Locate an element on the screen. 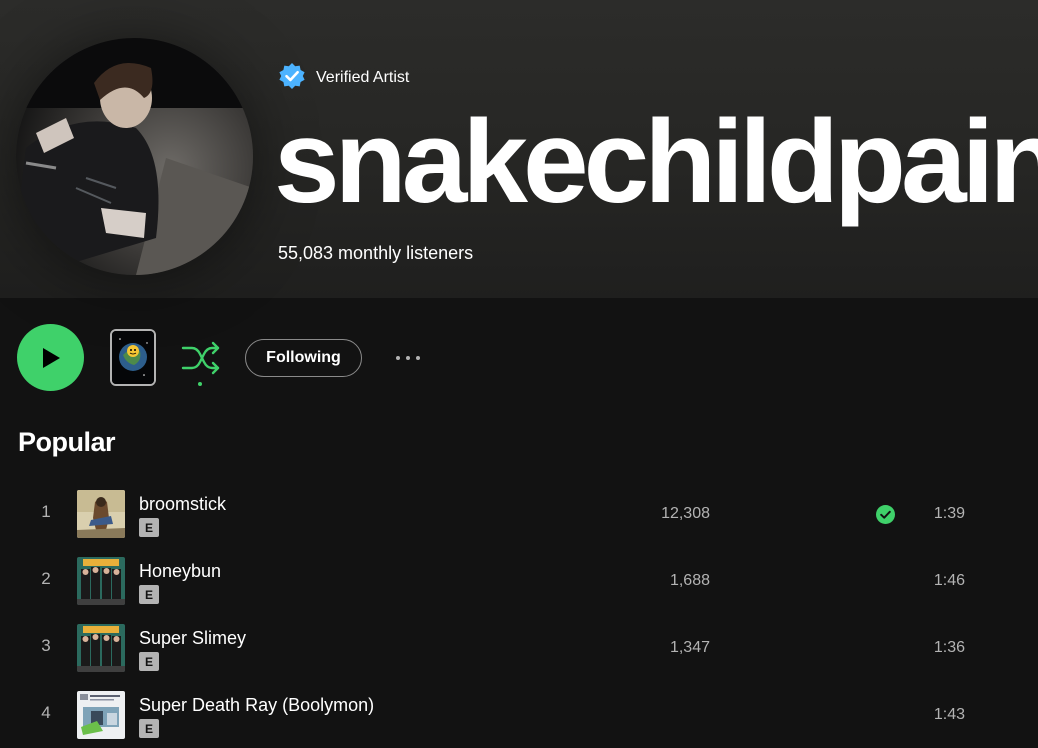  track-row: 1 broomstick E 12,308 1:39 is located at coordinates (519, 512).